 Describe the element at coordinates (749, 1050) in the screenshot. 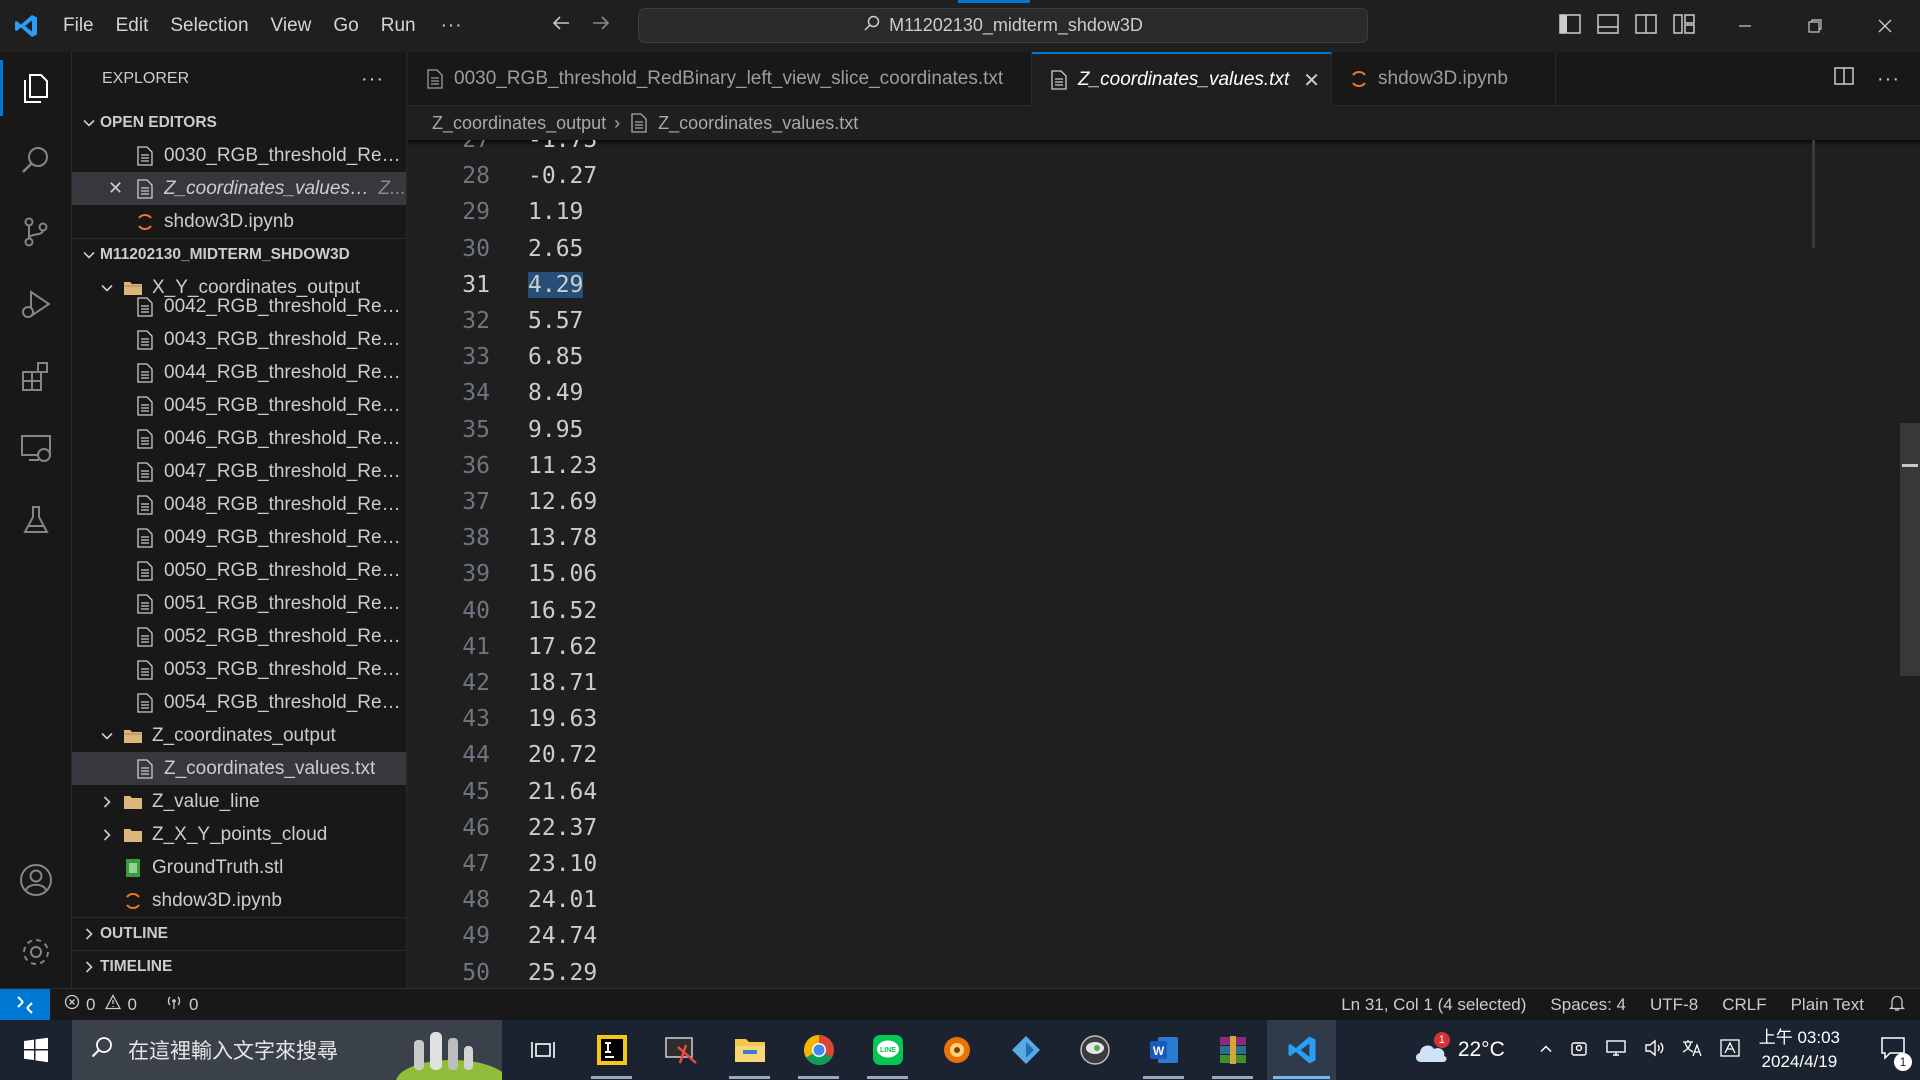

I see `file-explorer-icon` at that location.